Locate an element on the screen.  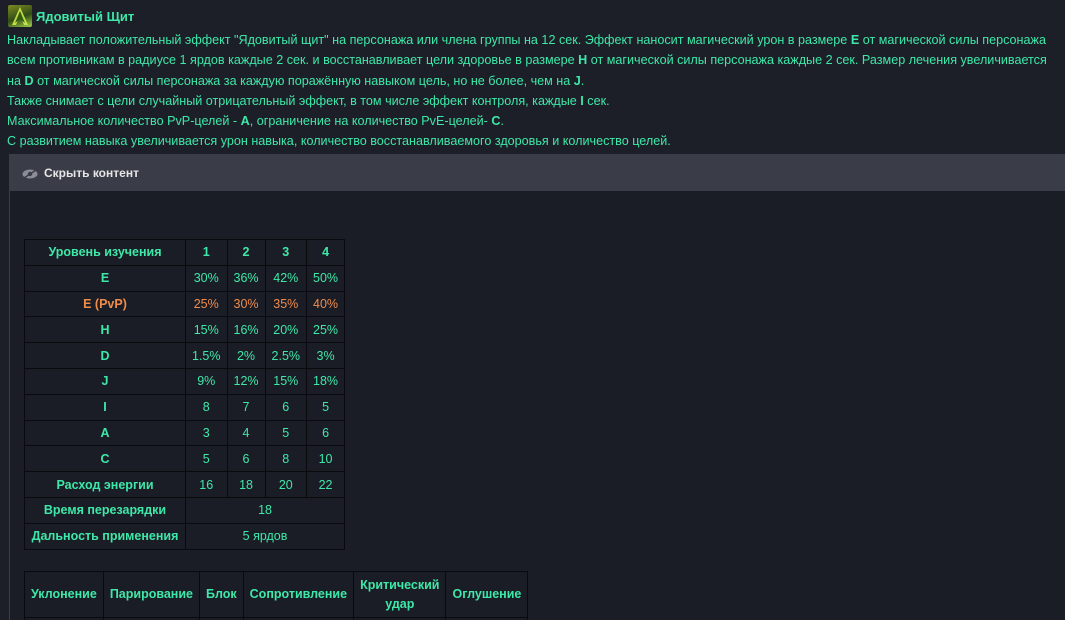
table-cell: 2.5% is located at coordinates (286, 355).